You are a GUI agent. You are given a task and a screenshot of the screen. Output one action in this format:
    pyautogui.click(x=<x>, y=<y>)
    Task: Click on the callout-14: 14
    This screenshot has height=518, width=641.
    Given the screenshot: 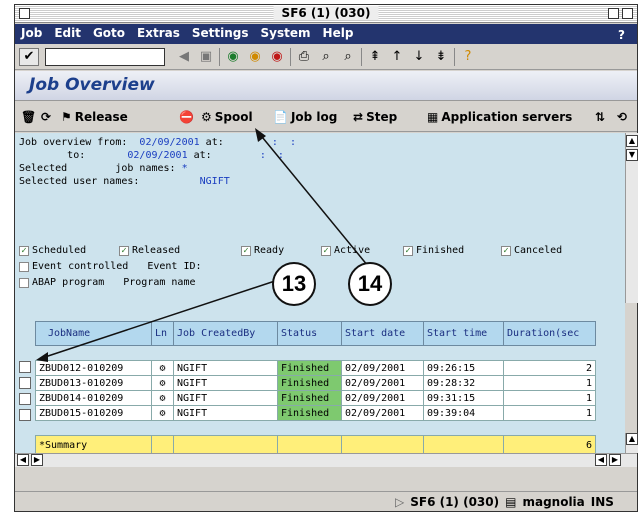 What is the action you would take?
    pyautogui.click(x=370, y=284)
    